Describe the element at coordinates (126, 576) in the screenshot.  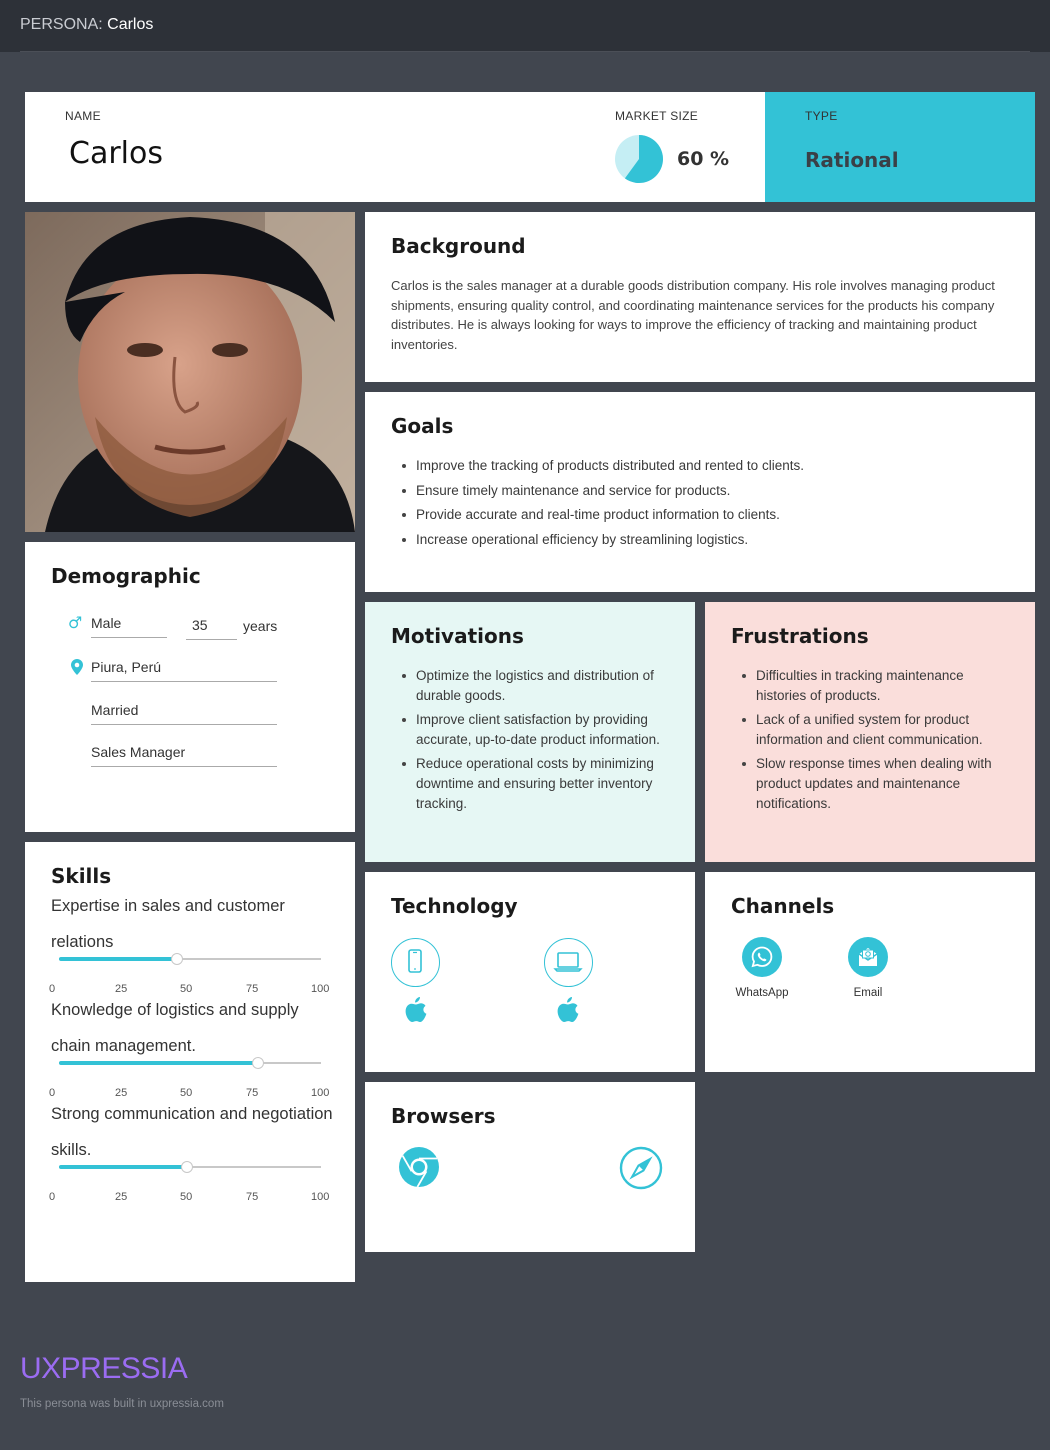
I see `demographic-title: Demographic` at that location.